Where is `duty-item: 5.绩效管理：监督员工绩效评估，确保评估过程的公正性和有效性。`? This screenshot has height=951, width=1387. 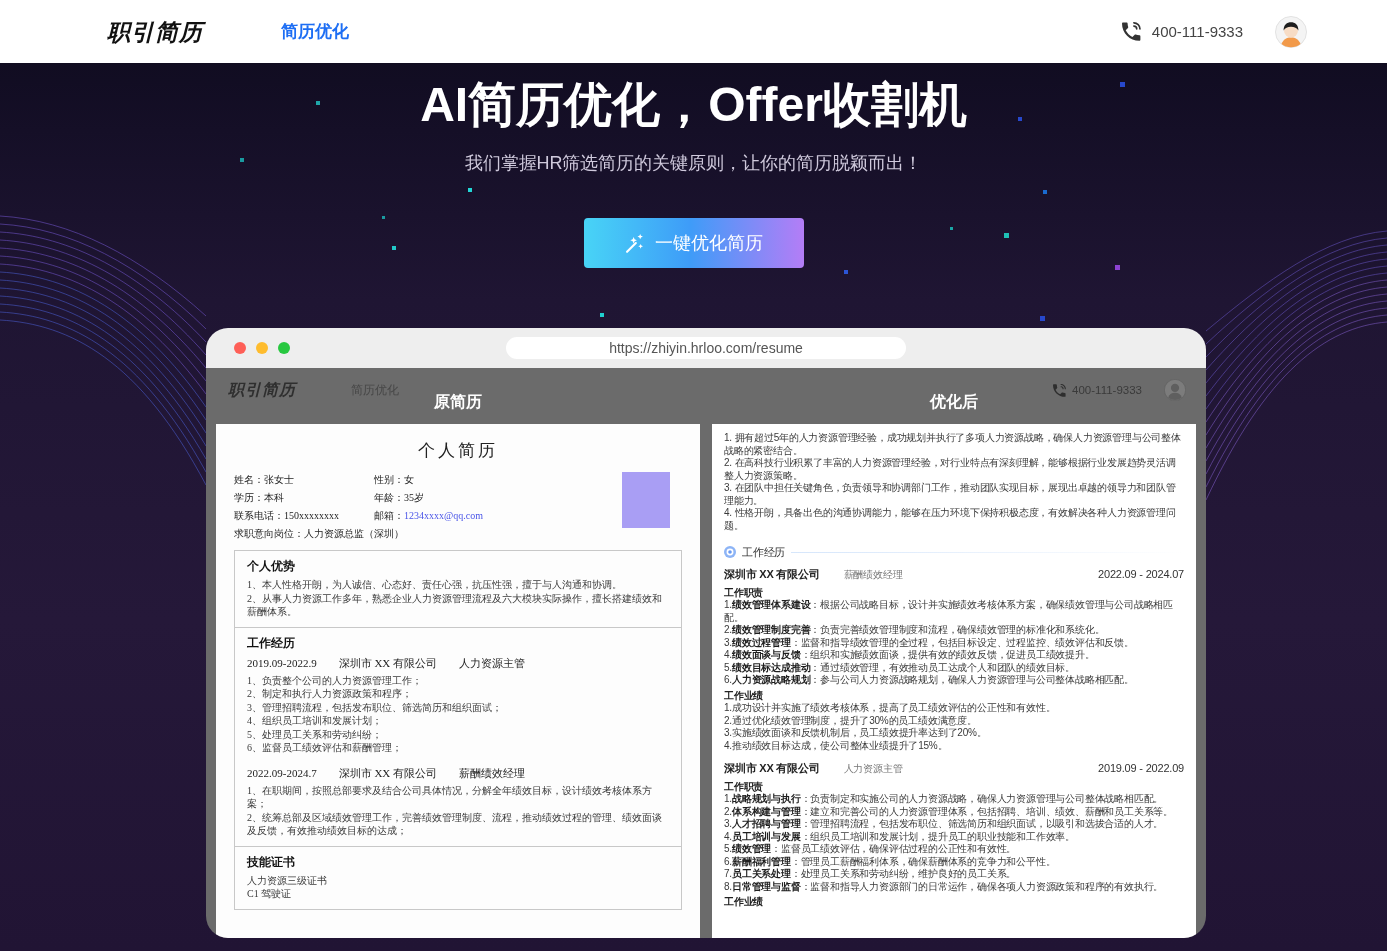 duty-item: 5.绩效管理：监督员工绩效评估，确保评估过程的公正性和有效性。 is located at coordinates (871, 849).